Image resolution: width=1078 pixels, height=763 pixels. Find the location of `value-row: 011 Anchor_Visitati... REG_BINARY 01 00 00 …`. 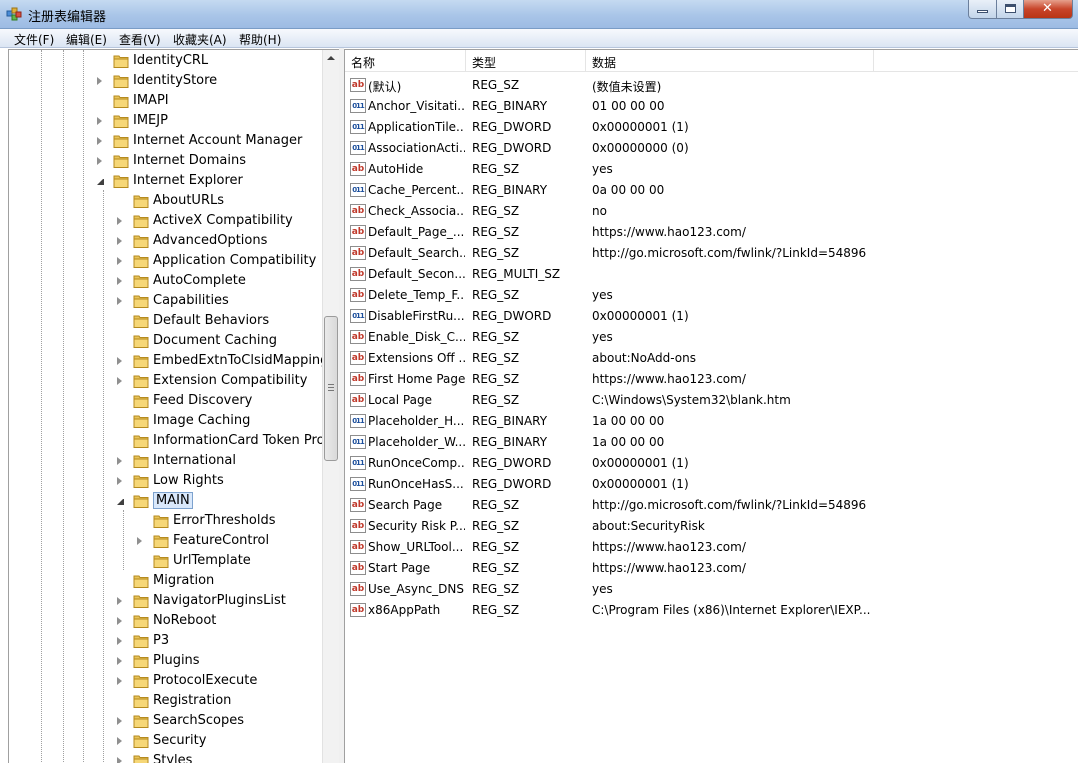

value-row: 011 Anchor_Visitati... REG_BINARY 01 00 00 … is located at coordinates (711, 106).